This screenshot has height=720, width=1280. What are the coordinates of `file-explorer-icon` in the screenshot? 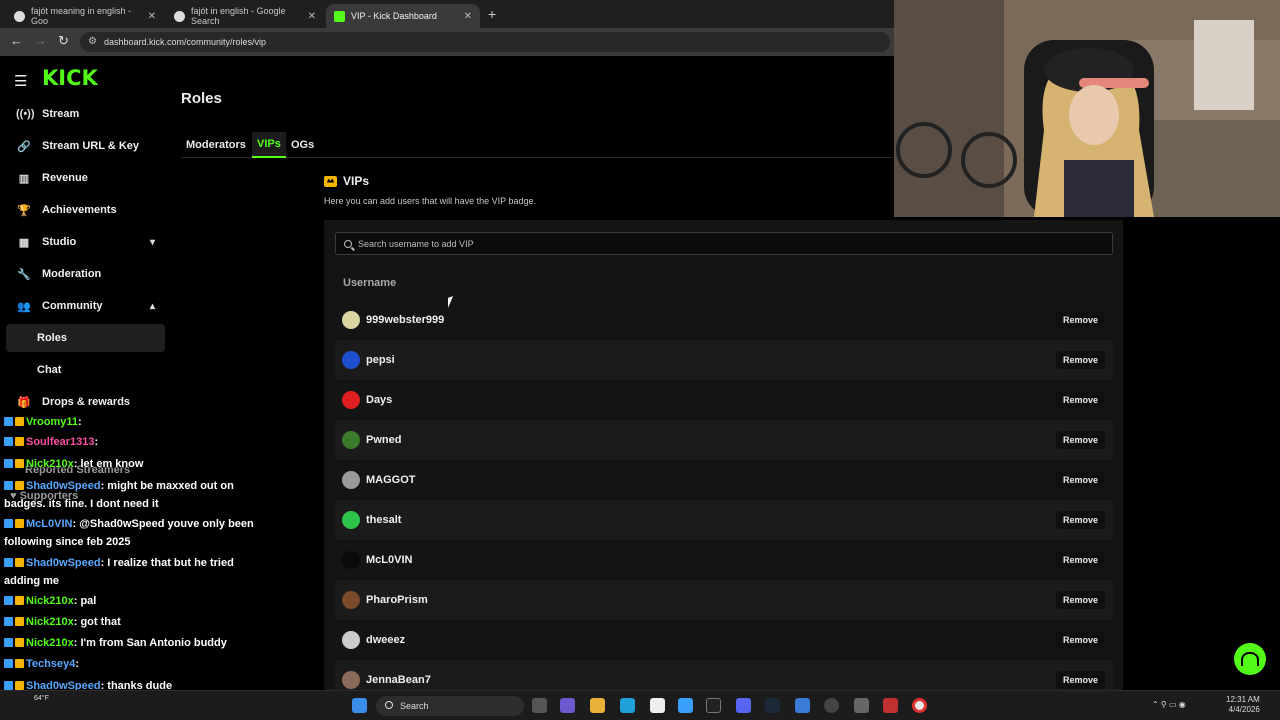 It's located at (597, 705).